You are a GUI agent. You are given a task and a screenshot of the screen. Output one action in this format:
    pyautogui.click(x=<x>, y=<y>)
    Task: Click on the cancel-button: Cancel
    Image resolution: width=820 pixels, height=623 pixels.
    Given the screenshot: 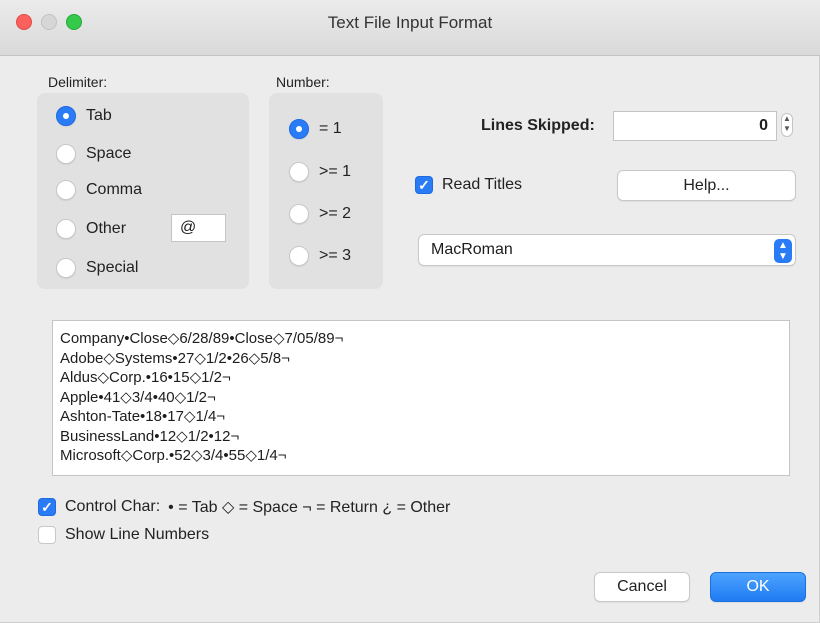 What is the action you would take?
    pyautogui.click(x=642, y=587)
    